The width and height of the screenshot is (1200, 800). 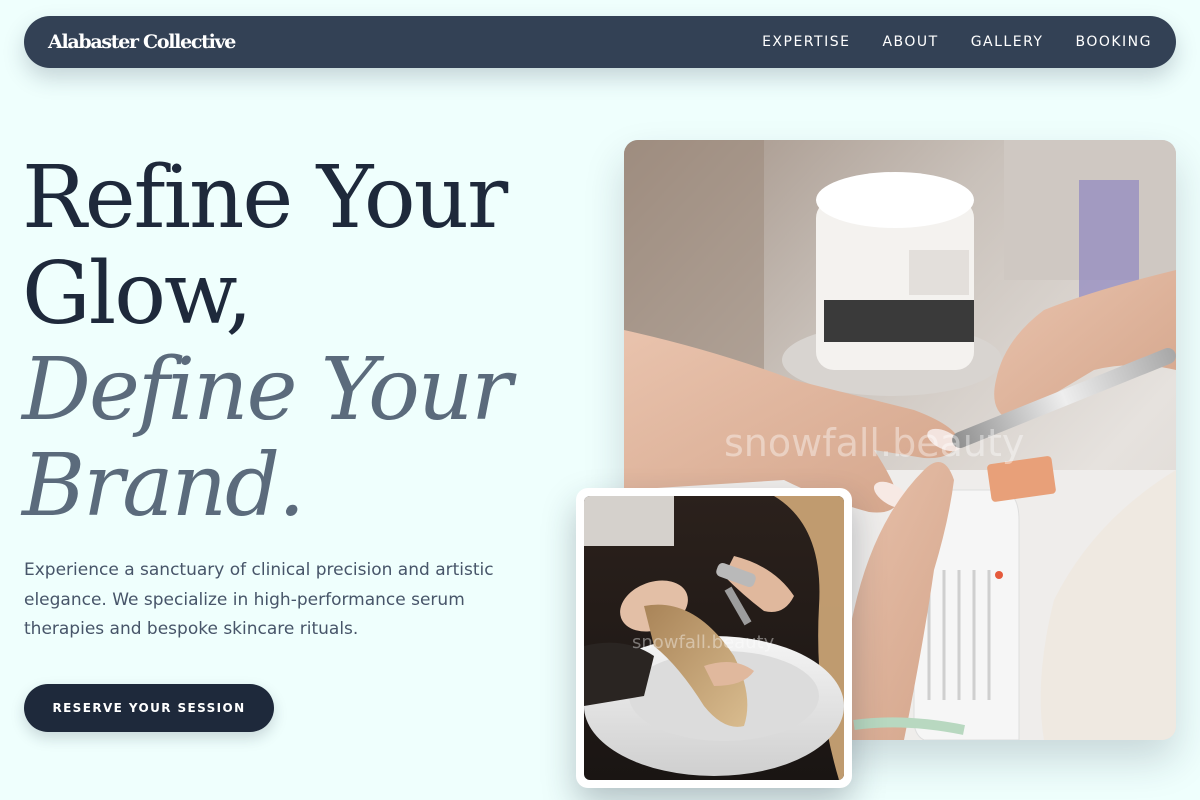 What do you see at coordinates (265, 198) in the screenshot?
I see `headline-line-1: Refine Your` at bounding box center [265, 198].